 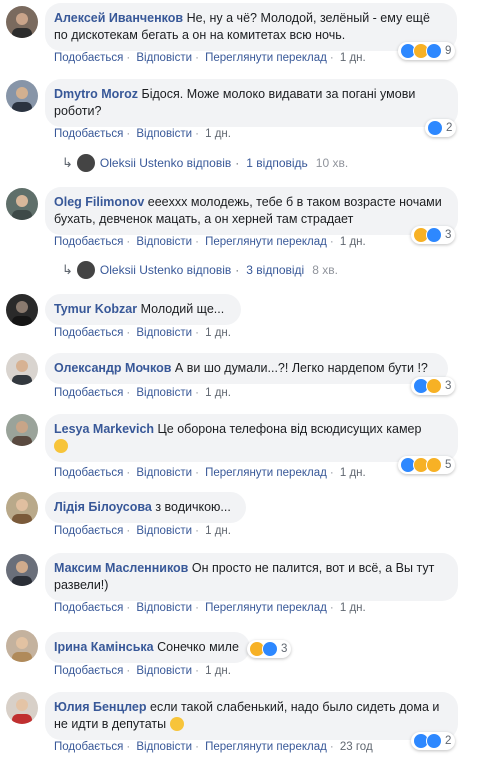 I want to click on reactions-summary: 5, so click(x=427, y=465).